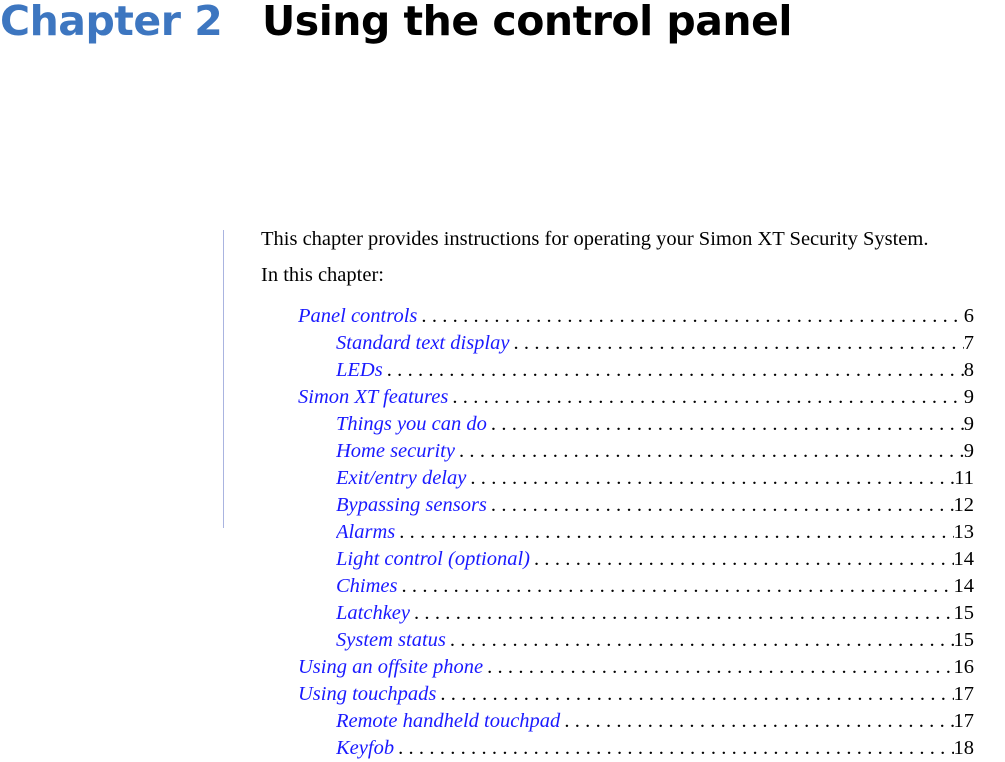 The width and height of the screenshot is (1005, 762). Describe the element at coordinates (322, 275) in the screenshot. I see `in-this-chapter-label: In this chapter:` at that location.